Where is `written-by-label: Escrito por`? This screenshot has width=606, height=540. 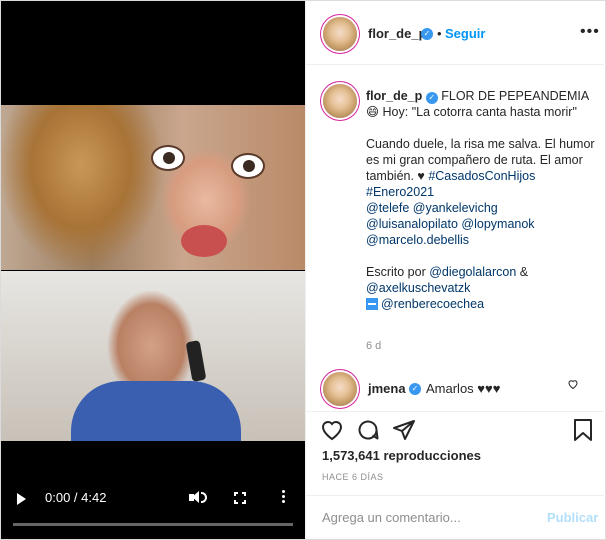 written-by-label: Escrito por is located at coordinates (396, 272).